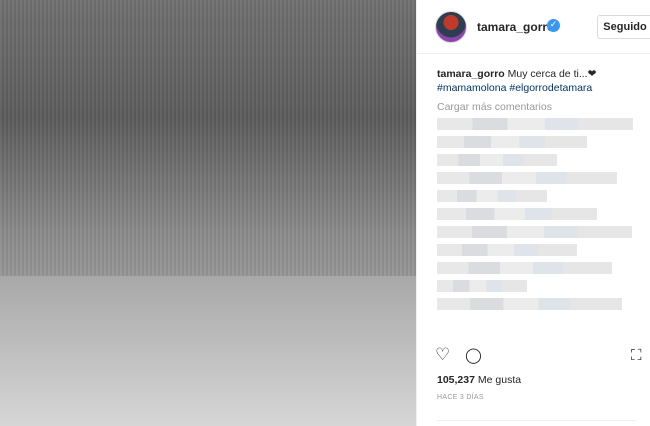  Describe the element at coordinates (636, 355) in the screenshot. I see `bookmark-icon: ⛶` at that location.